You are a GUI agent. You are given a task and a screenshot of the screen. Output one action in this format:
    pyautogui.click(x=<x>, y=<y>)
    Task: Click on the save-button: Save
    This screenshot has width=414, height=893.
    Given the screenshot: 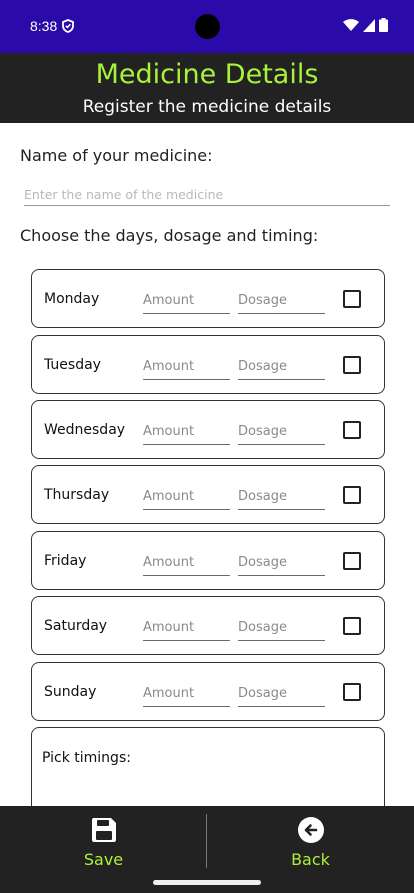 What is the action you would take?
    pyautogui.click(x=103, y=839)
    